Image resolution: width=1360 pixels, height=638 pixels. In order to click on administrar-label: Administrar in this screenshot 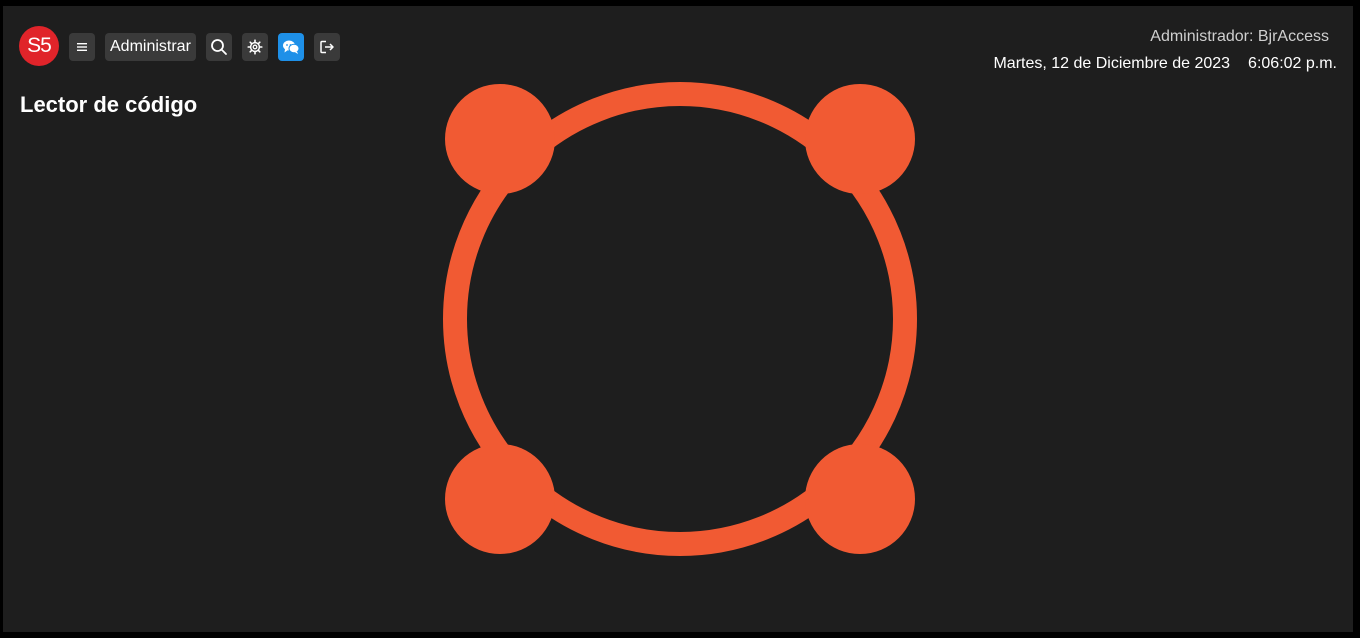, I will do `click(150, 46)`.